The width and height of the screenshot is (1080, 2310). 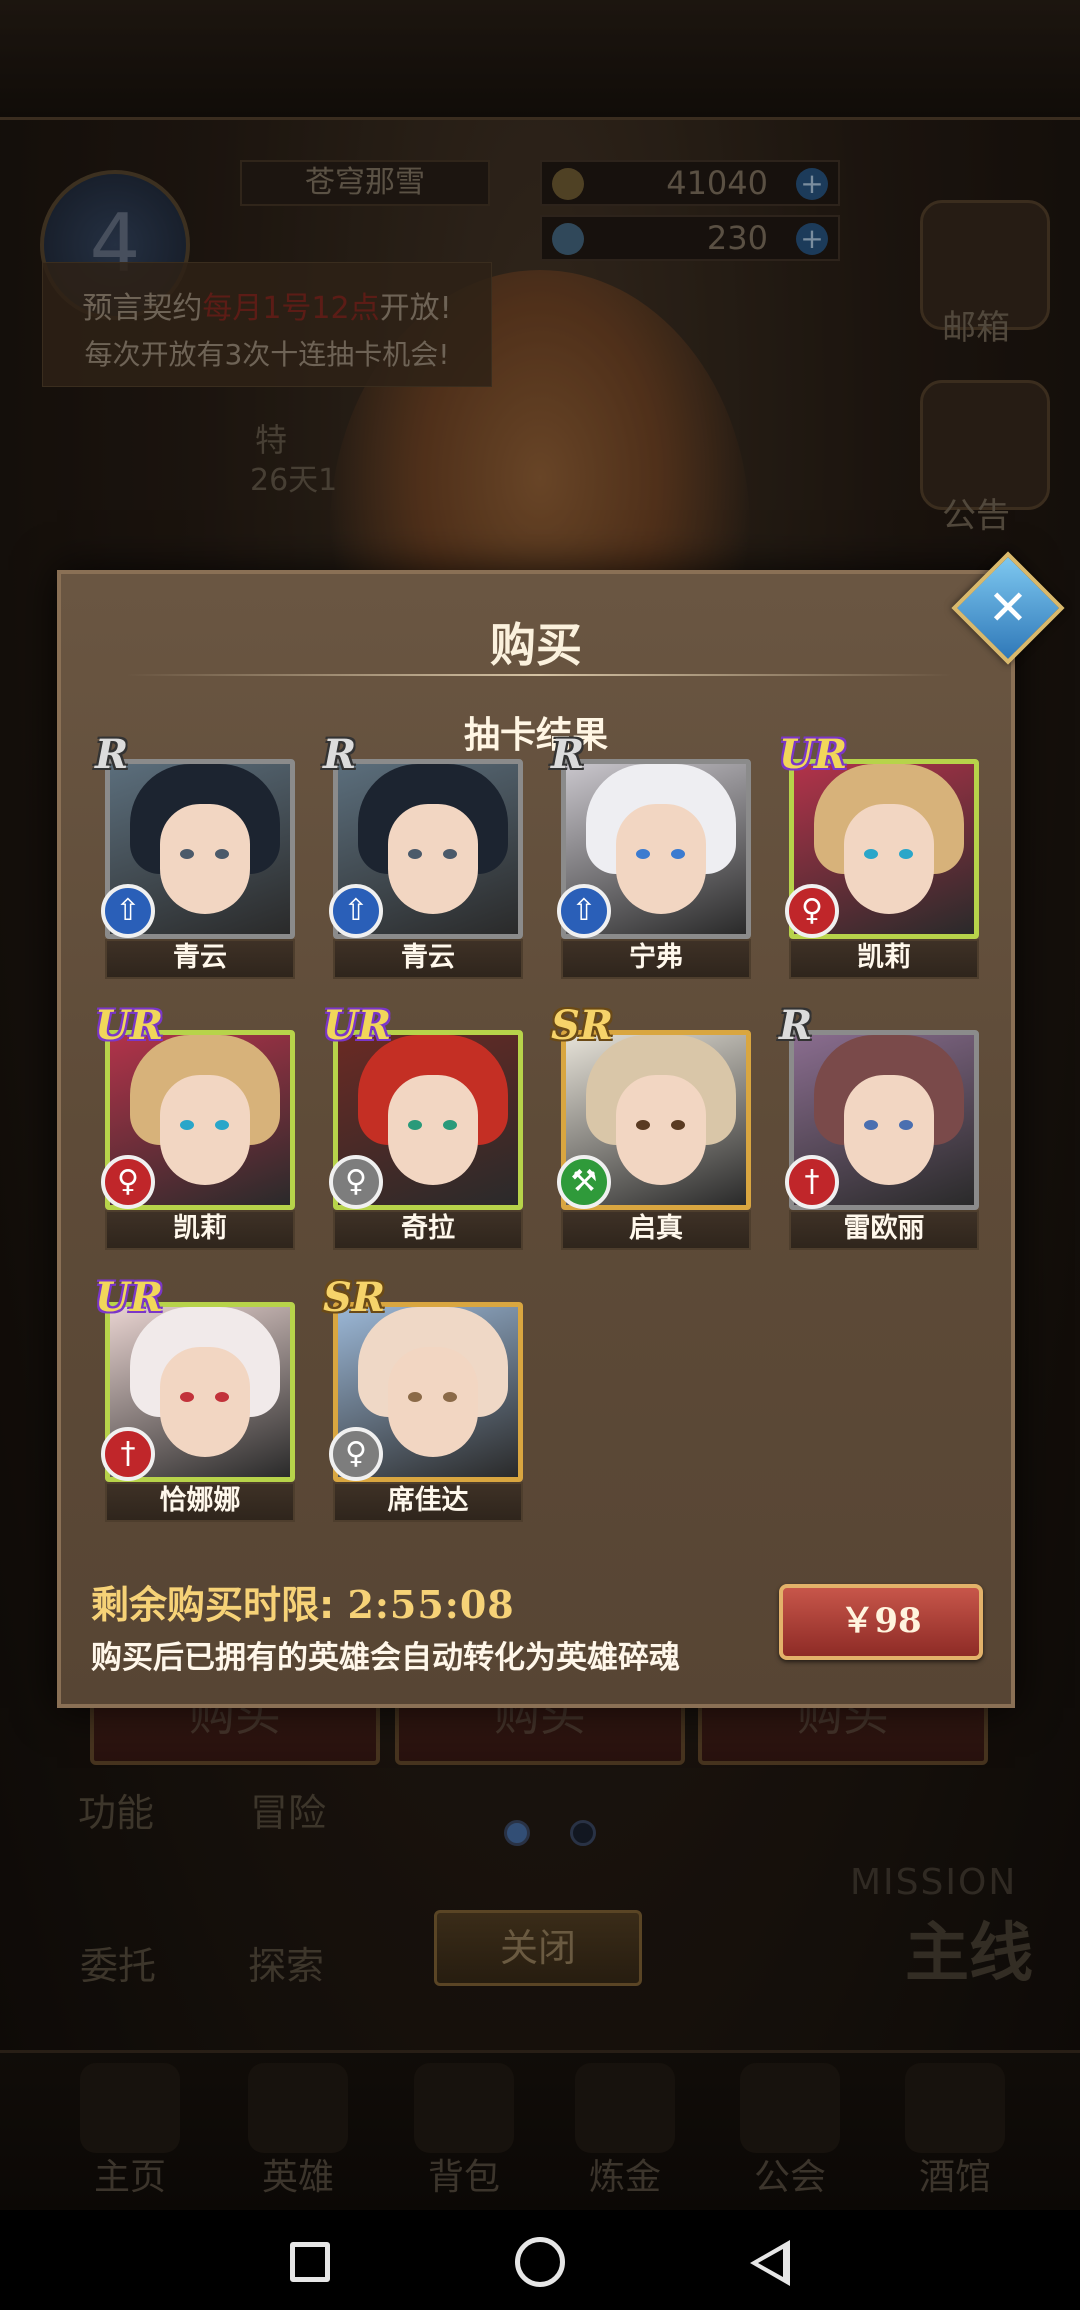 I want to click on hero-name: 启真, so click(x=656, y=1230).